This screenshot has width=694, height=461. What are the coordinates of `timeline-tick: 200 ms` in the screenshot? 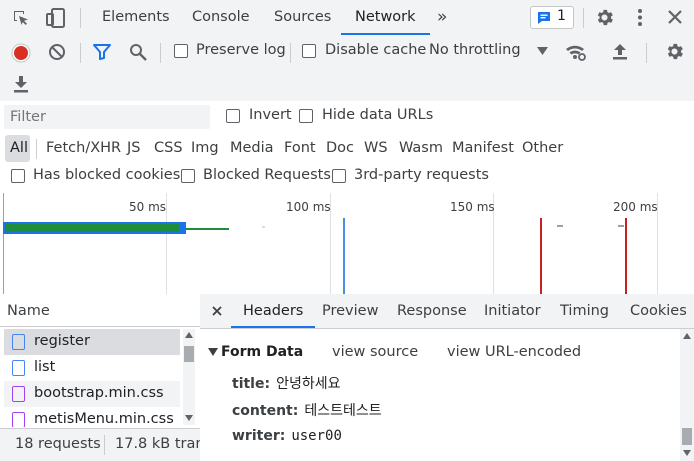 It's located at (635, 207).